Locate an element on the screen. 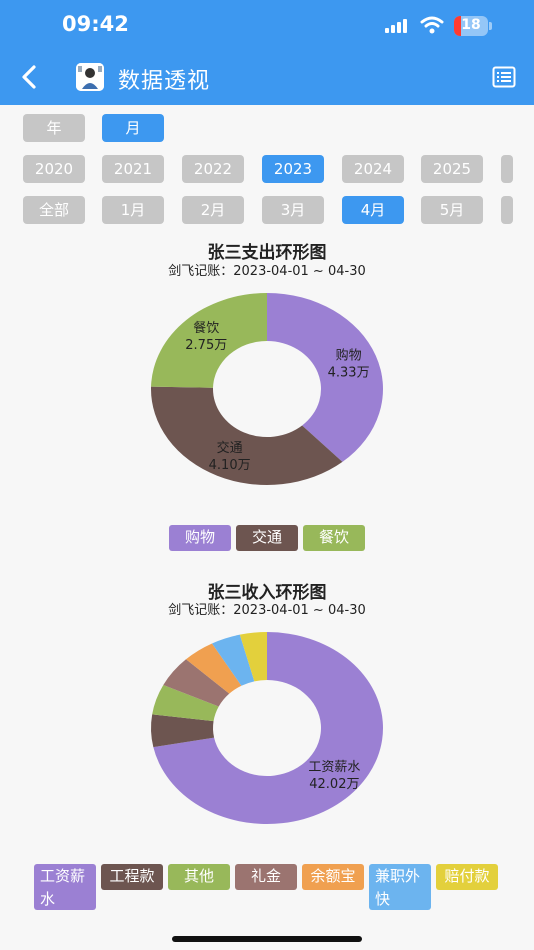 This screenshot has width=534, height=950. back-chevron-icon is located at coordinates (30, 77).